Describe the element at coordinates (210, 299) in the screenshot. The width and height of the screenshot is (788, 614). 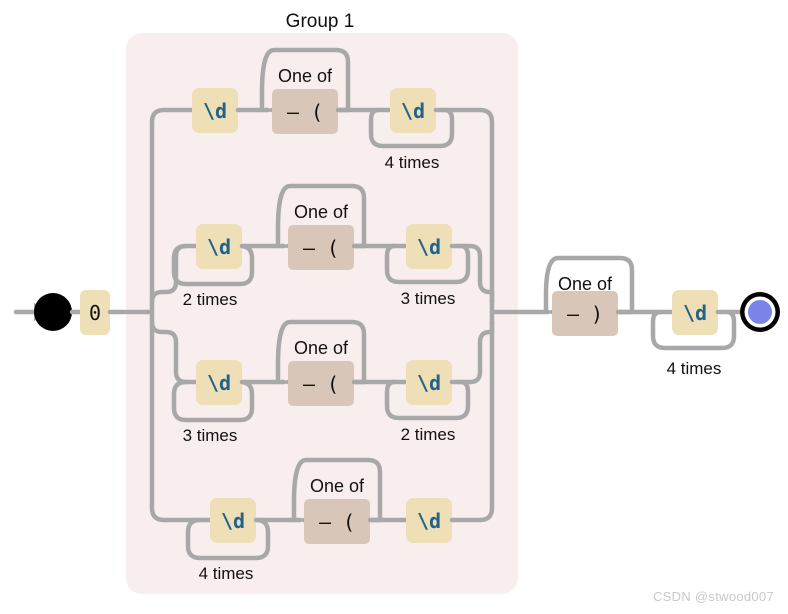
I see `branch-2-repeat-1-label: 2 times` at that location.